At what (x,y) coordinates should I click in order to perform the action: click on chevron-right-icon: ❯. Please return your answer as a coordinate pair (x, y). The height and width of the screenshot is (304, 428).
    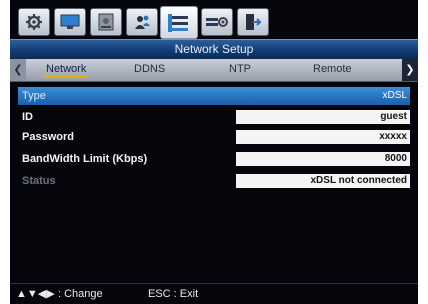
    Looking at the image, I should click on (410, 70).